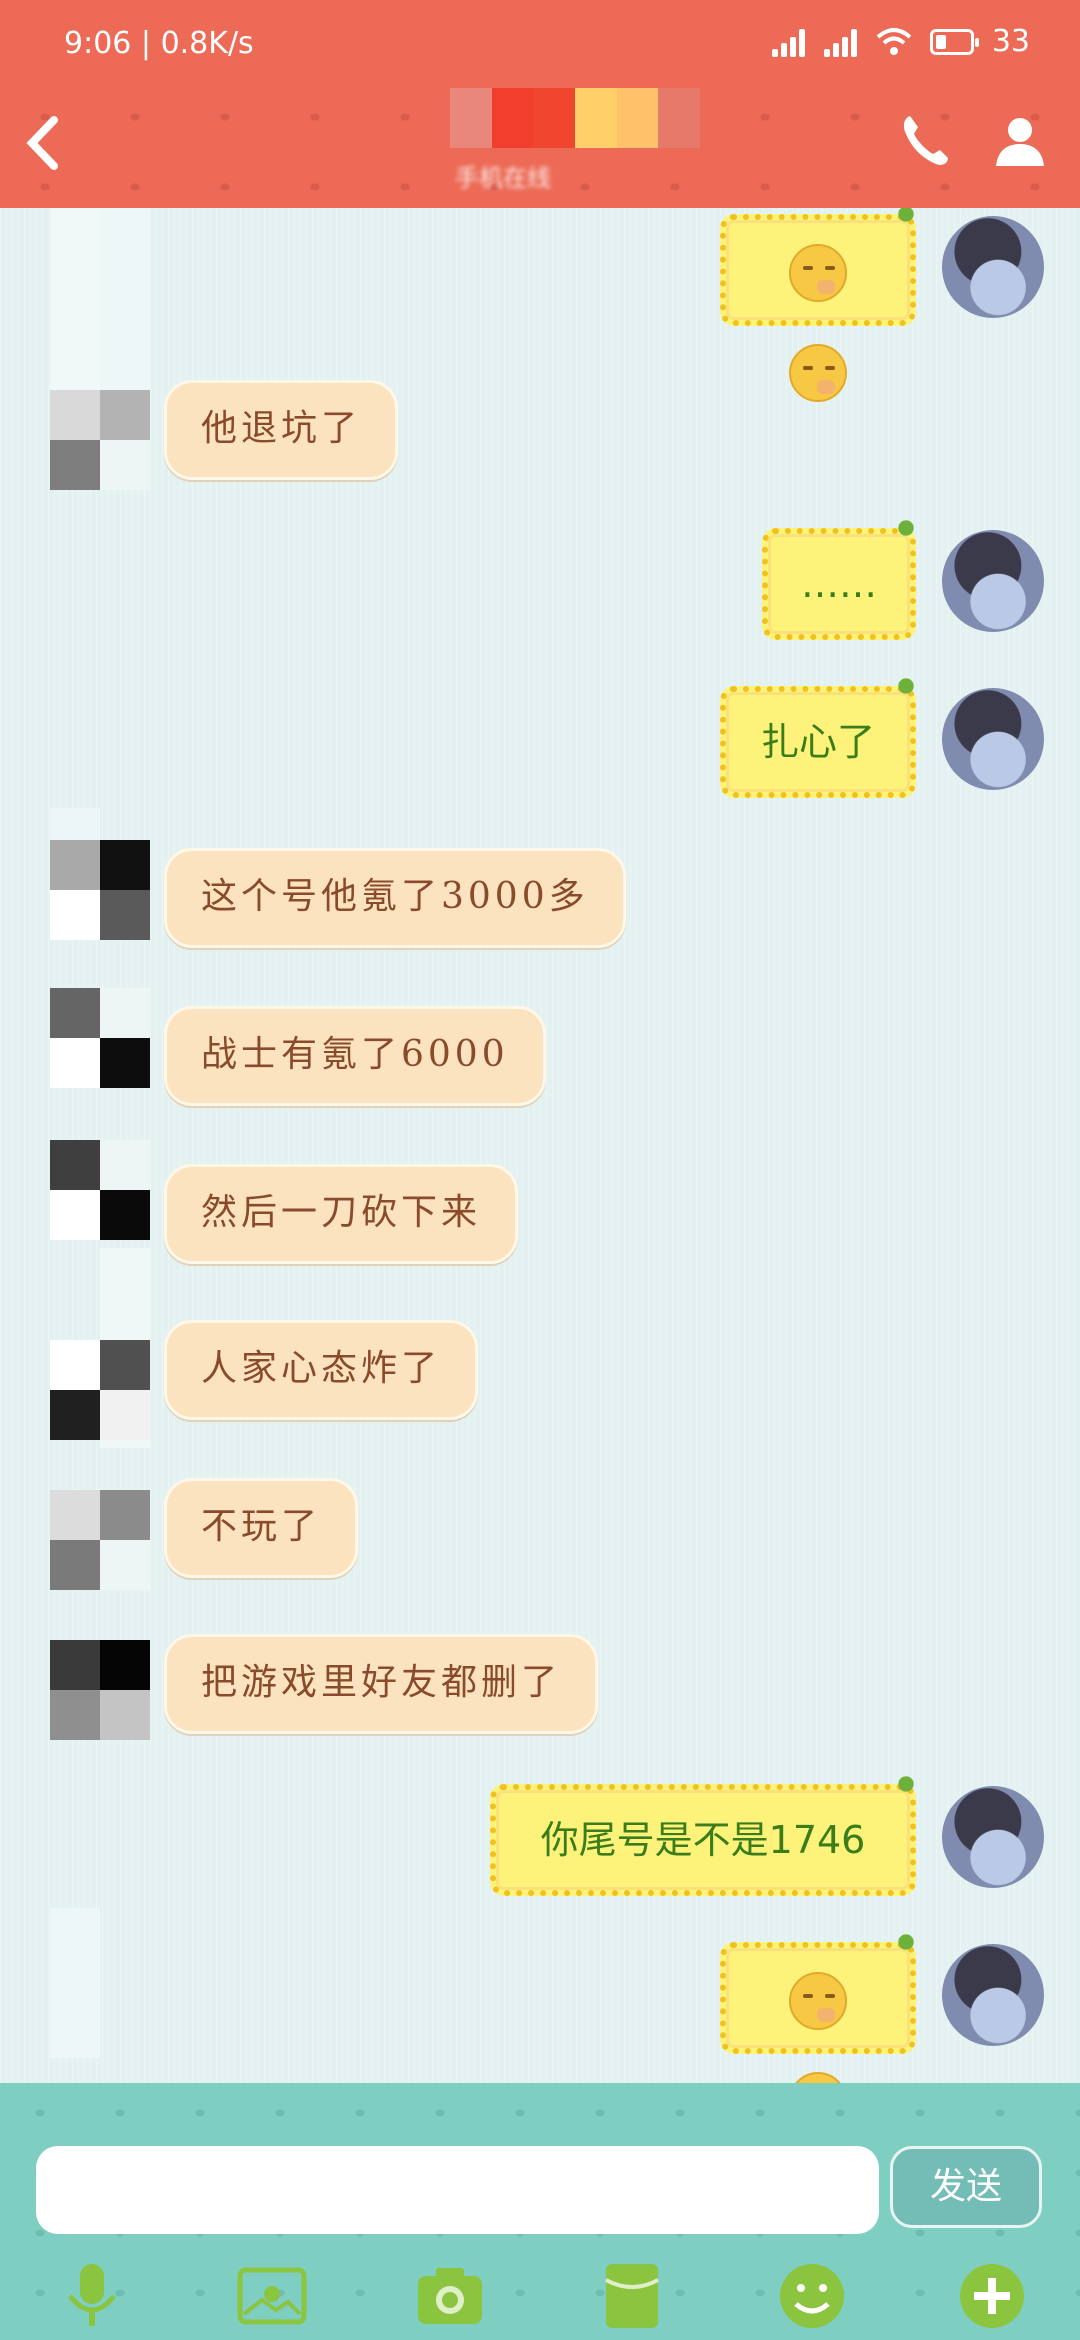 The height and width of the screenshot is (2340, 1080). I want to click on profile-icon, so click(1020, 140).